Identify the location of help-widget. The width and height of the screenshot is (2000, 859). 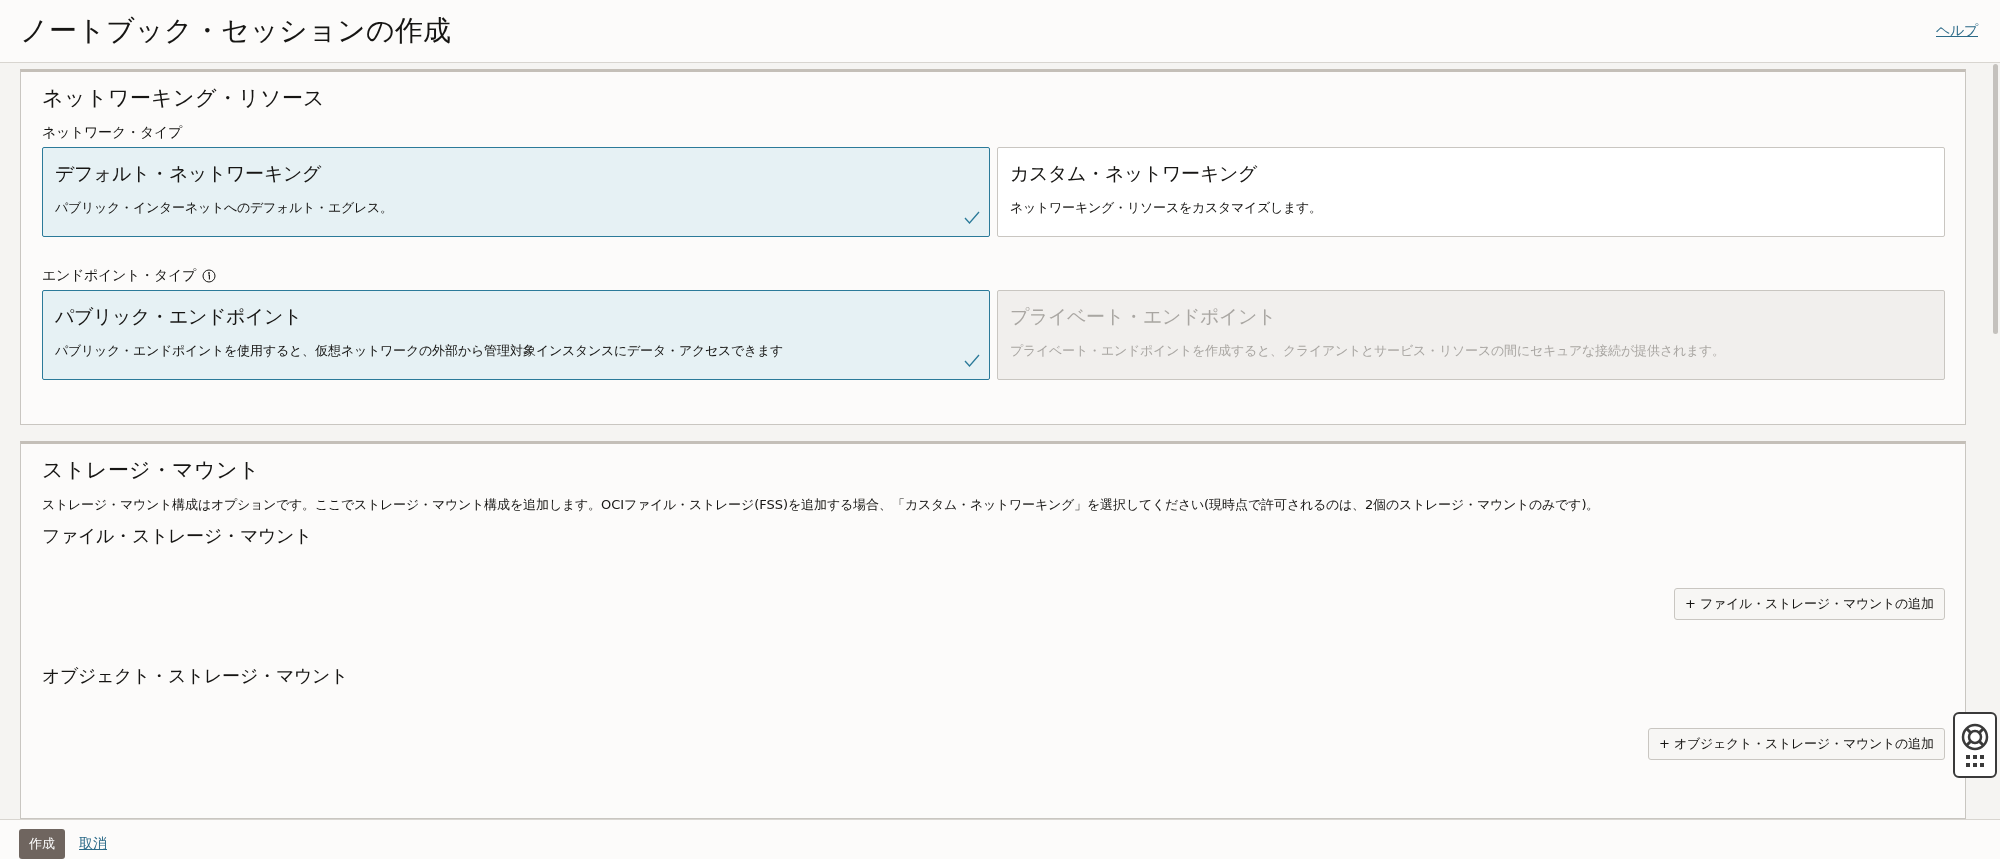
(1975, 745).